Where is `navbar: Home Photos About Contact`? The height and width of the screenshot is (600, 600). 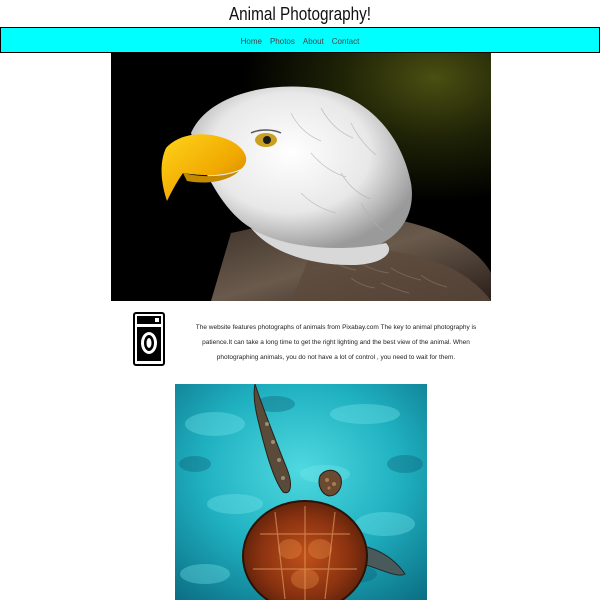 navbar: Home Photos About Contact is located at coordinates (300, 40).